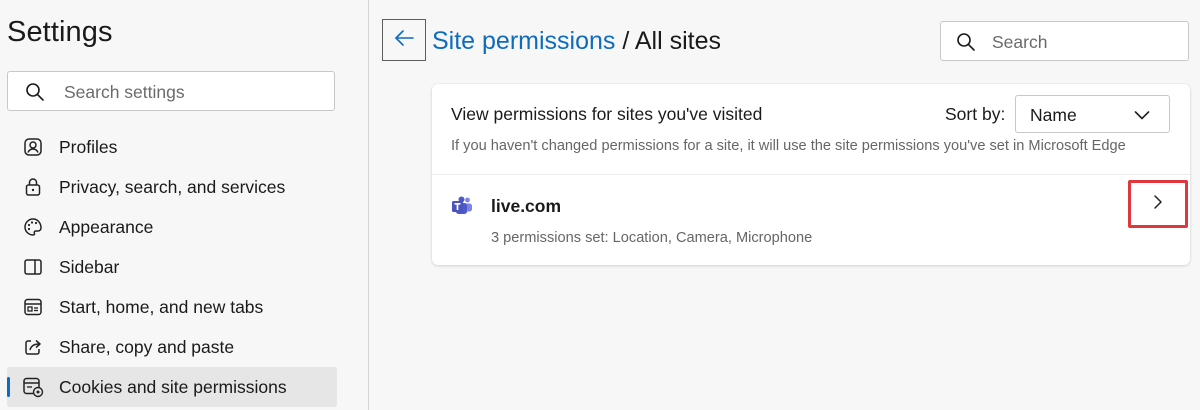  I want to click on back-button, so click(404, 40).